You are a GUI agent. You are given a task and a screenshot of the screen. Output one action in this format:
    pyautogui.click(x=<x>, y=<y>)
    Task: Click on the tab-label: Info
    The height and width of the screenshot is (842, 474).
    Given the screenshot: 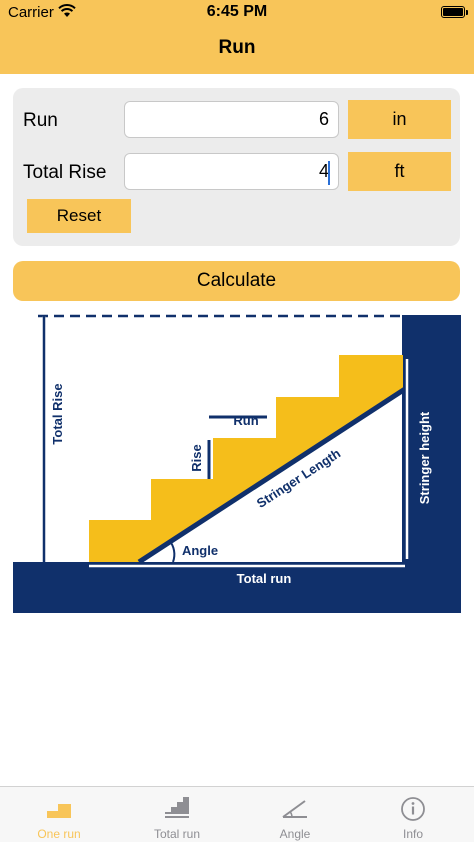 What is the action you would take?
    pyautogui.click(x=412, y=834)
    